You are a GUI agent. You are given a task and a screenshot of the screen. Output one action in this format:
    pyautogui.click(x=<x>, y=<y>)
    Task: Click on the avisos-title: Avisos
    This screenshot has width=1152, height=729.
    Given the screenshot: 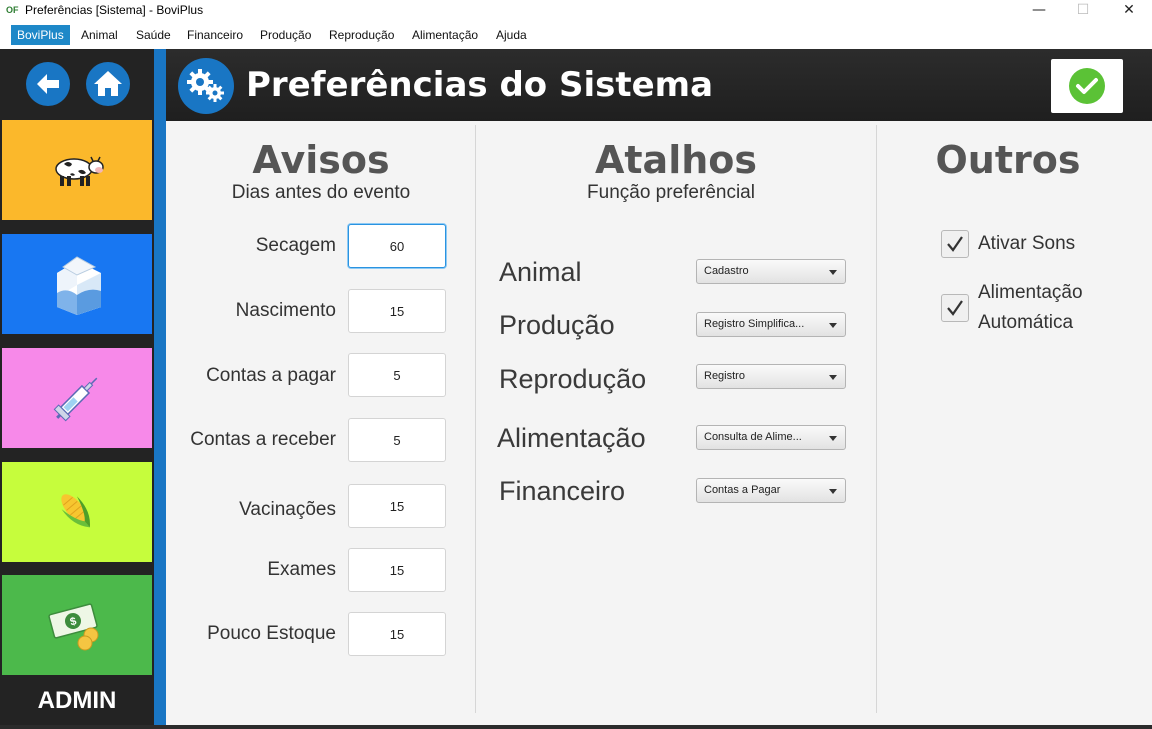 What is the action you would take?
    pyautogui.click(x=321, y=160)
    